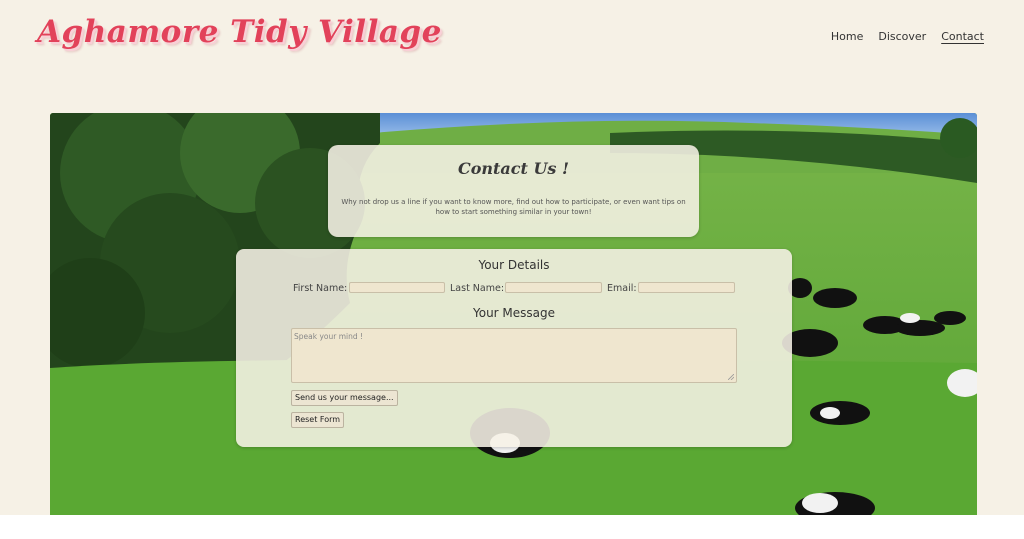  Describe the element at coordinates (318, 420) in the screenshot. I see `reset-form-button: Reset Form` at that location.